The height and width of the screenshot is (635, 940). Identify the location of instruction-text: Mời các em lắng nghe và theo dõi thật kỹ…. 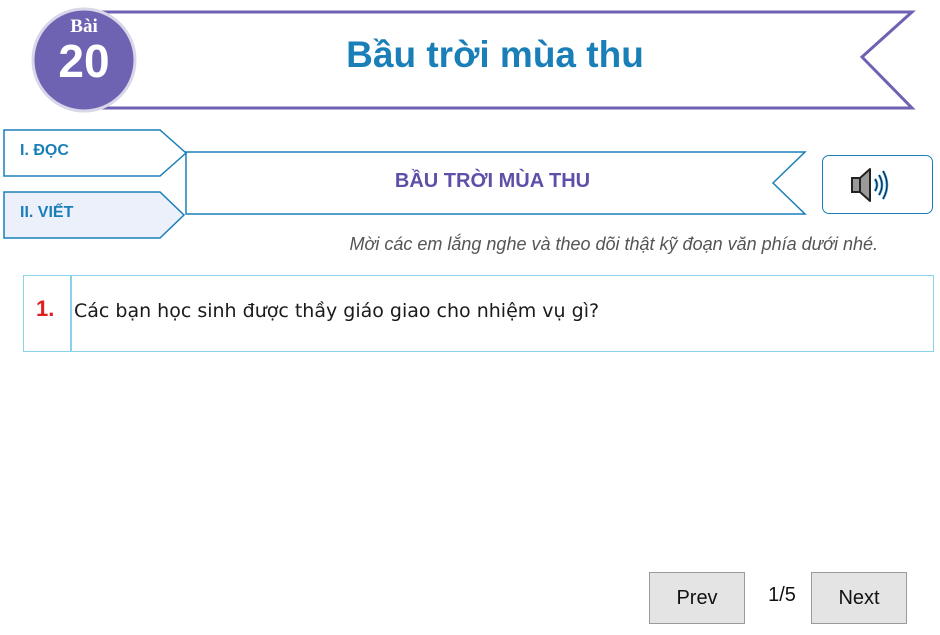
(614, 244).